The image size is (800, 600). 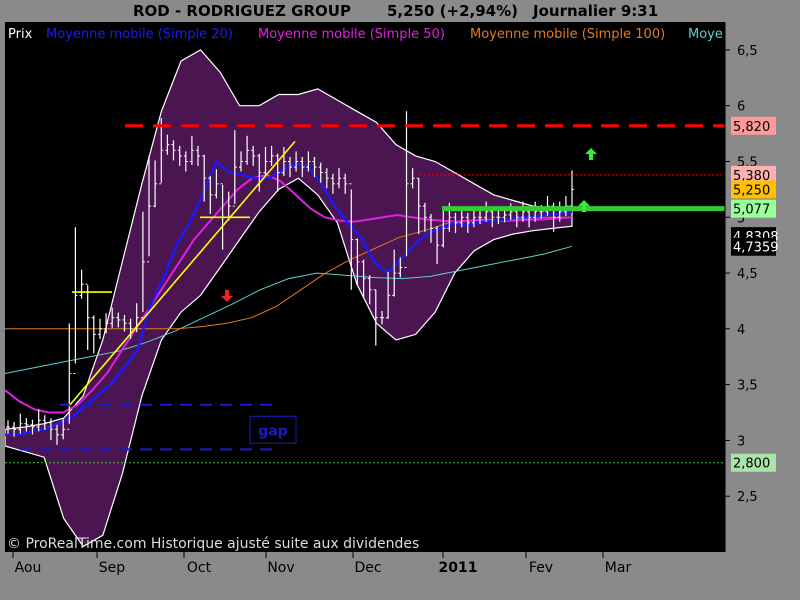 What do you see at coordinates (28, 568) in the screenshot?
I see `x-tick-label: Aou` at bounding box center [28, 568].